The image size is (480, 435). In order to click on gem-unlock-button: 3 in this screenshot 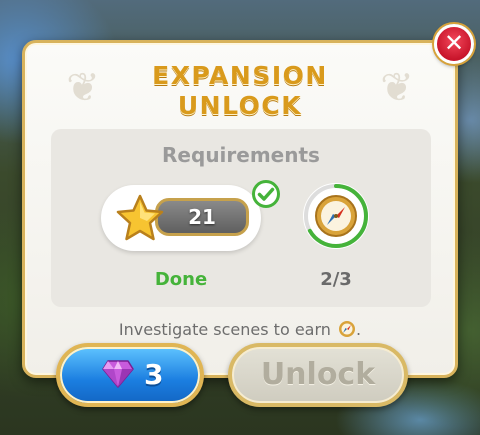, I will do `click(130, 375)`.